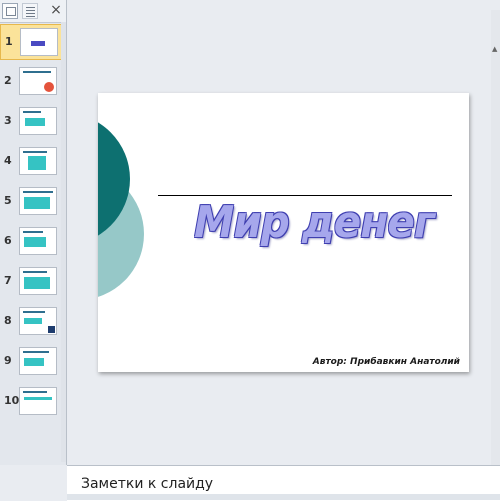 This screenshot has height=501, width=500. What do you see at coordinates (305, 195) in the screenshot?
I see `title-divider-line` at bounding box center [305, 195].